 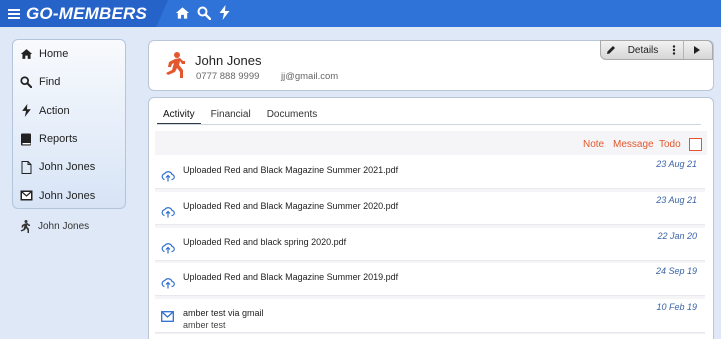 What do you see at coordinates (228, 76) in the screenshot?
I see `contact-phone: 0777 888 9999` at bounding box center [228, 76].